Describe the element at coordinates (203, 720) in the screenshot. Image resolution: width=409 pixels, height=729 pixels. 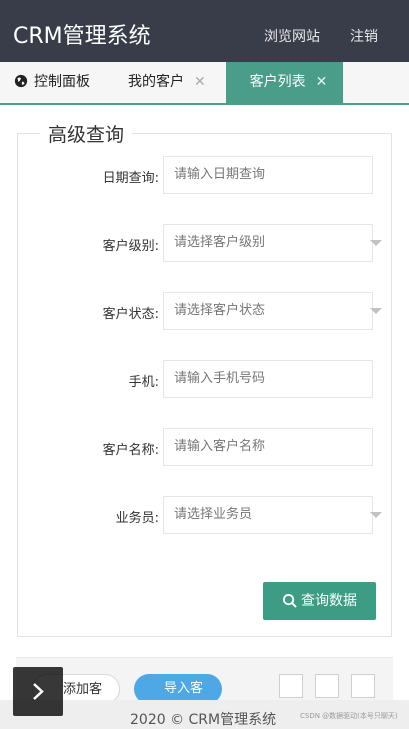
I see `copyright-text: 2020 © CRM管理系统` at that location.